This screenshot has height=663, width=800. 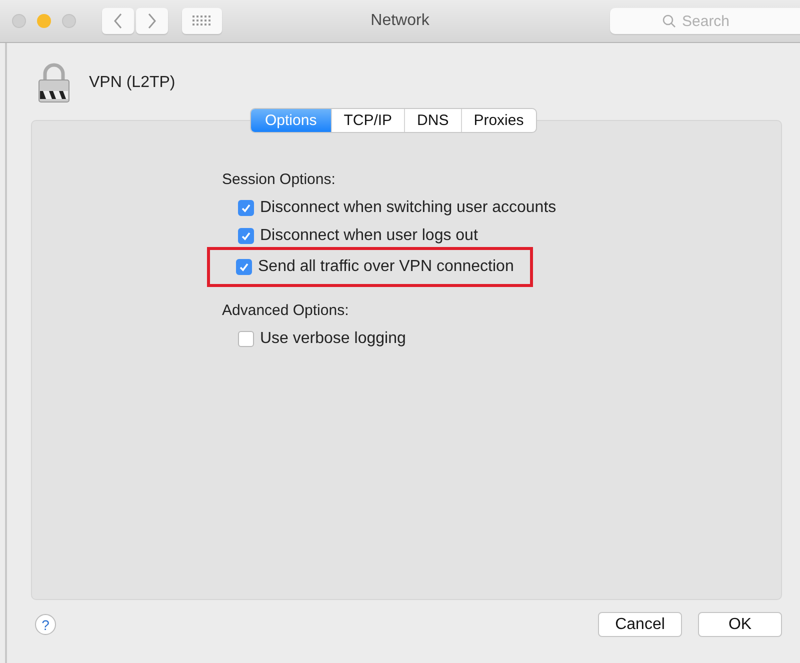 I want to click on dialog-button: OK, so click(x=740, y=624).